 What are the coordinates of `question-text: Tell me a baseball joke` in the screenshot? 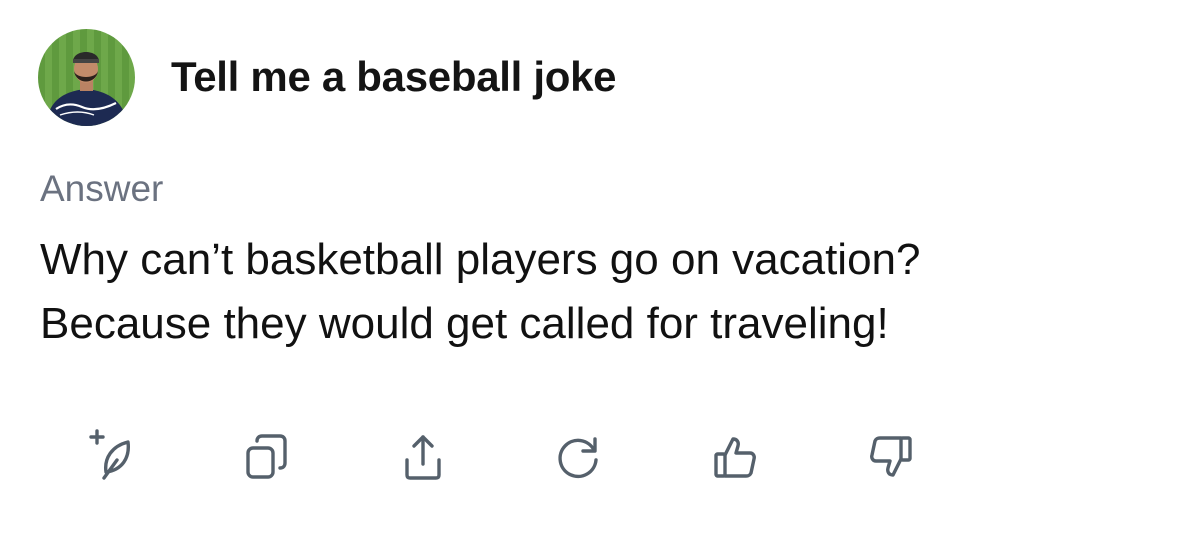 It's located at (394, 76).